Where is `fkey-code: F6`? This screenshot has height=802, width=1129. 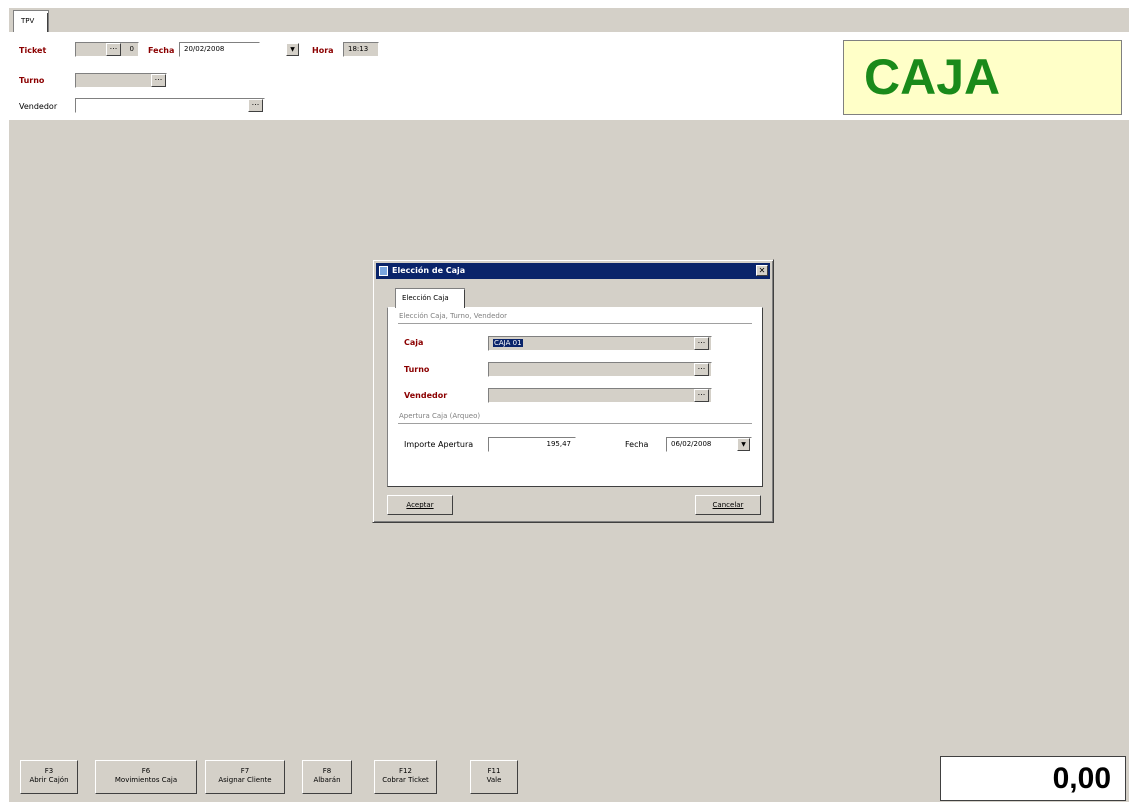 fkey-code: F6 is located at coordinates (146, 771).